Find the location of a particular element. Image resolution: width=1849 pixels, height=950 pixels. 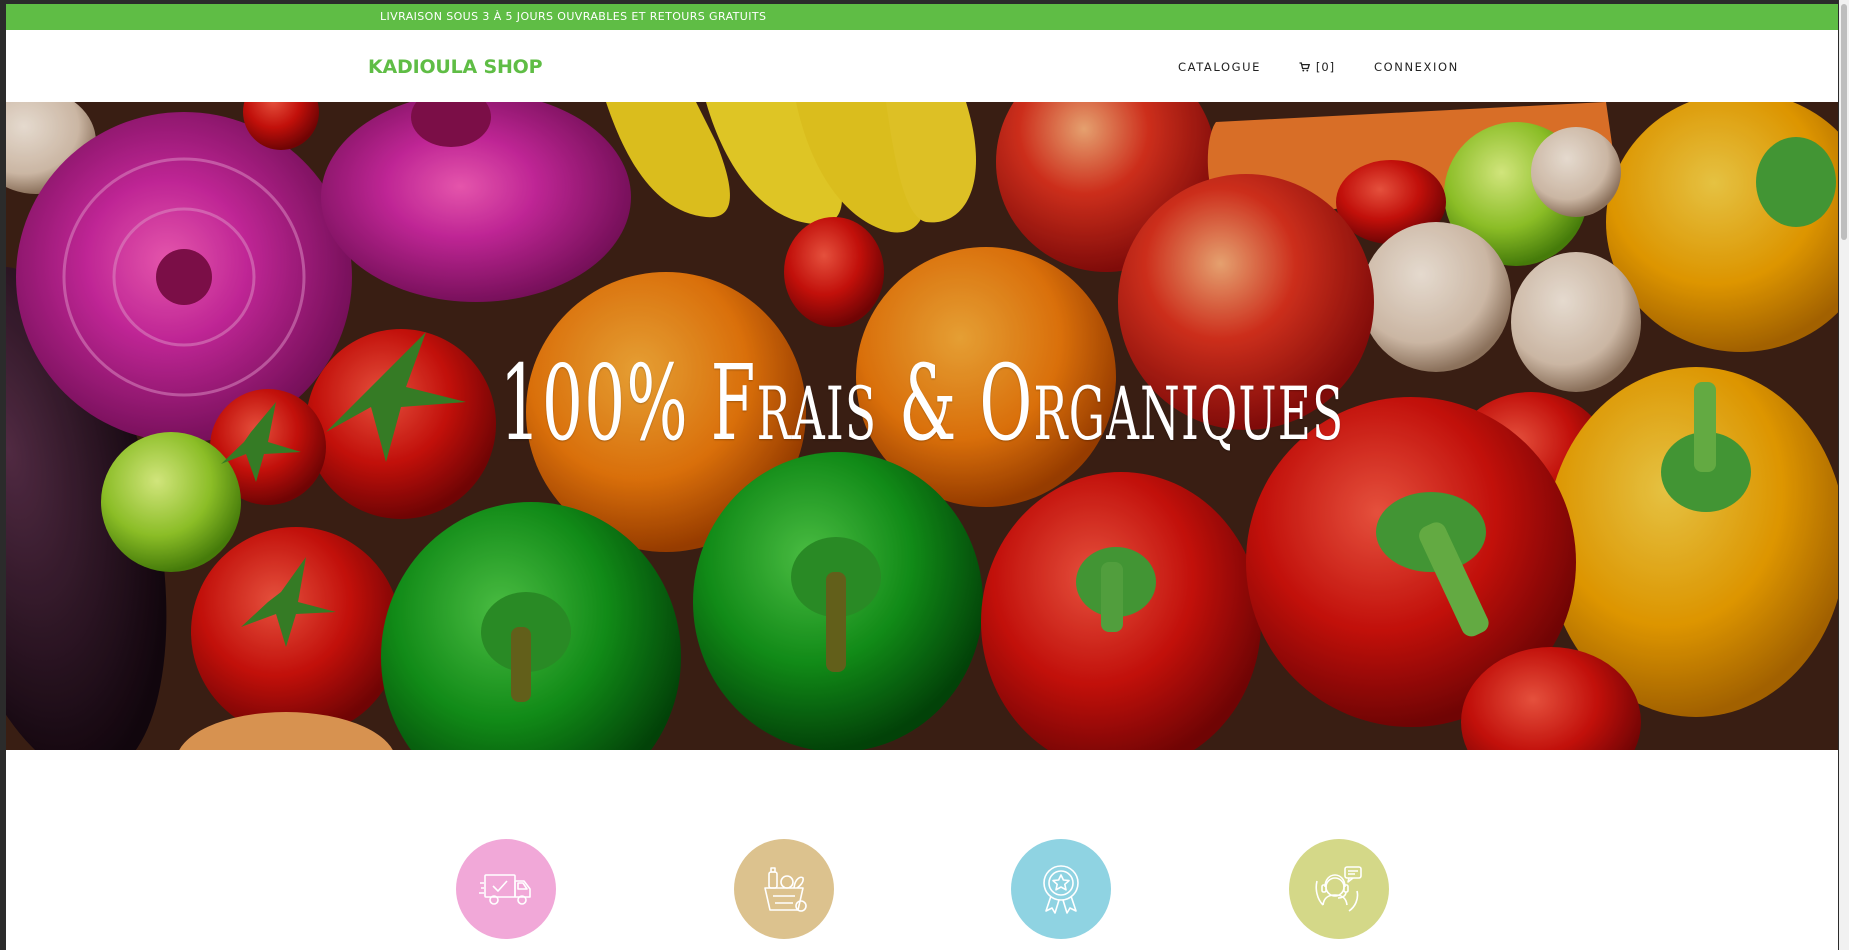

hero-title-part2: Frais & Organiques is located at coordinates (1027, 403).